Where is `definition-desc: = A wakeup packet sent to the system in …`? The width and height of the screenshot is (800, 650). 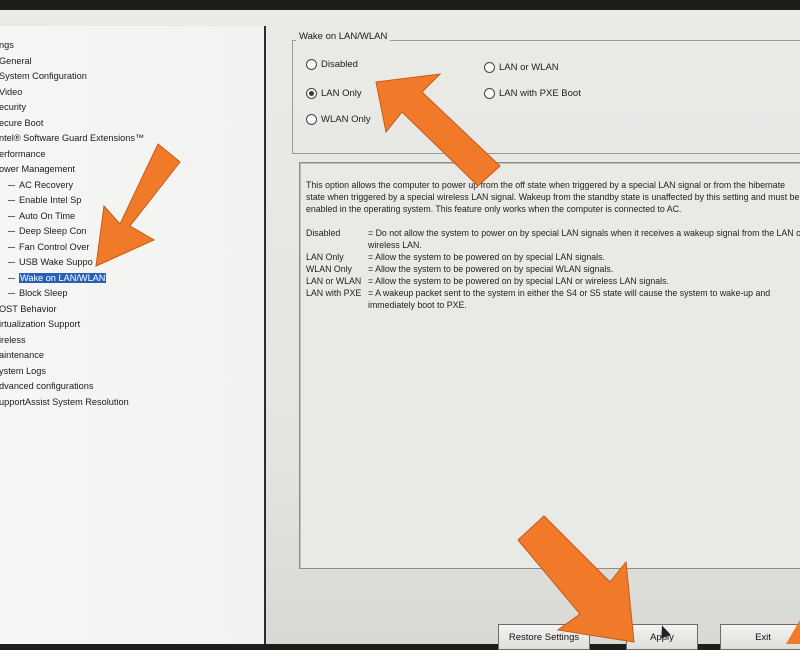
definition-desc: = A wakeup packet sent to the system in … is located at coordinates (569, 299).